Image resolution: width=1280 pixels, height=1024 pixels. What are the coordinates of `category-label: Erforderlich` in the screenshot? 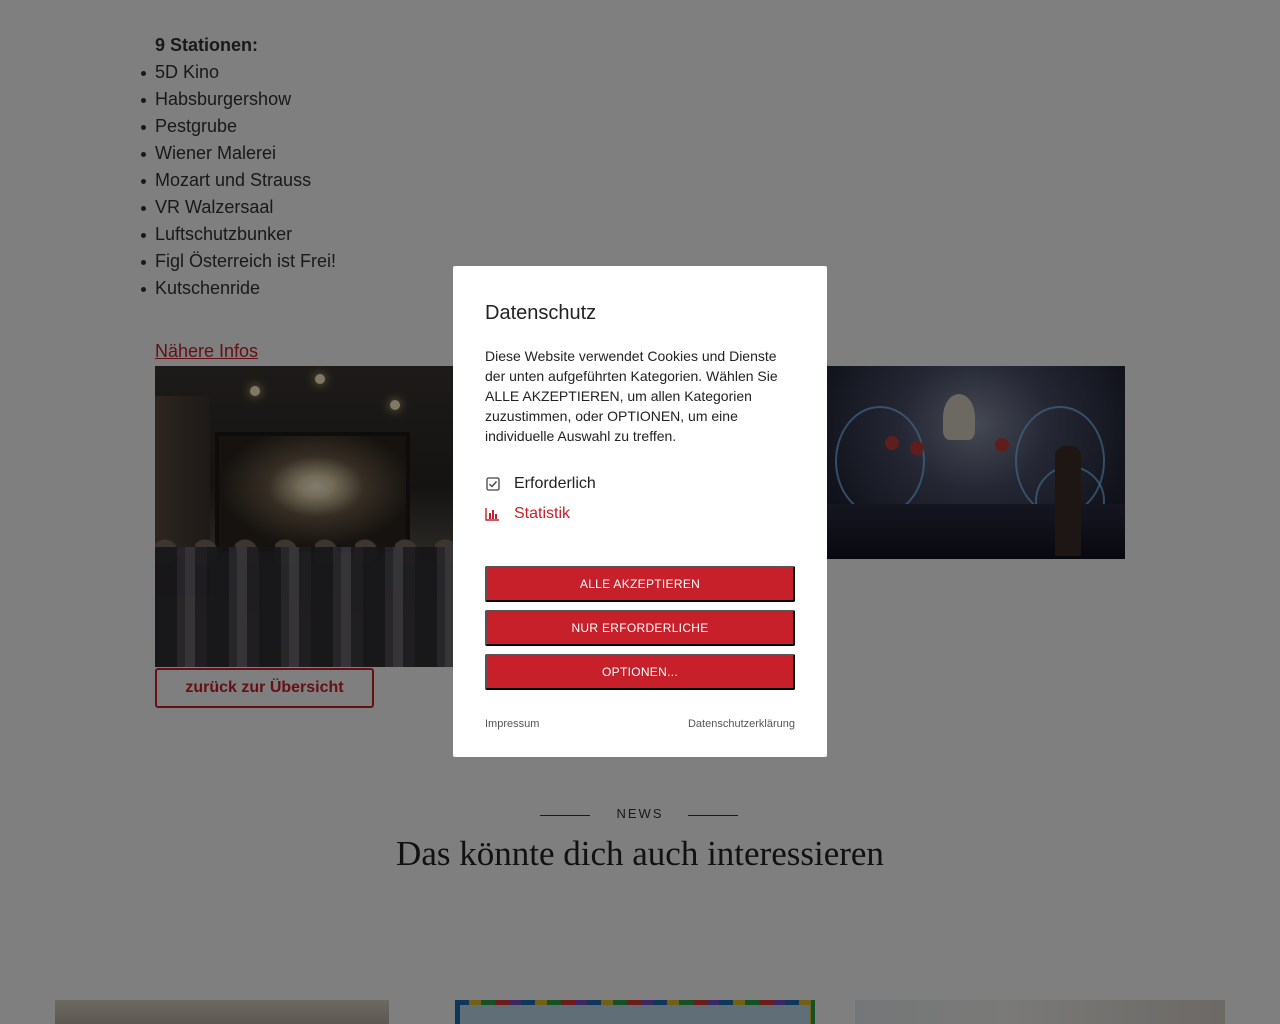 It's located at (555, 483).